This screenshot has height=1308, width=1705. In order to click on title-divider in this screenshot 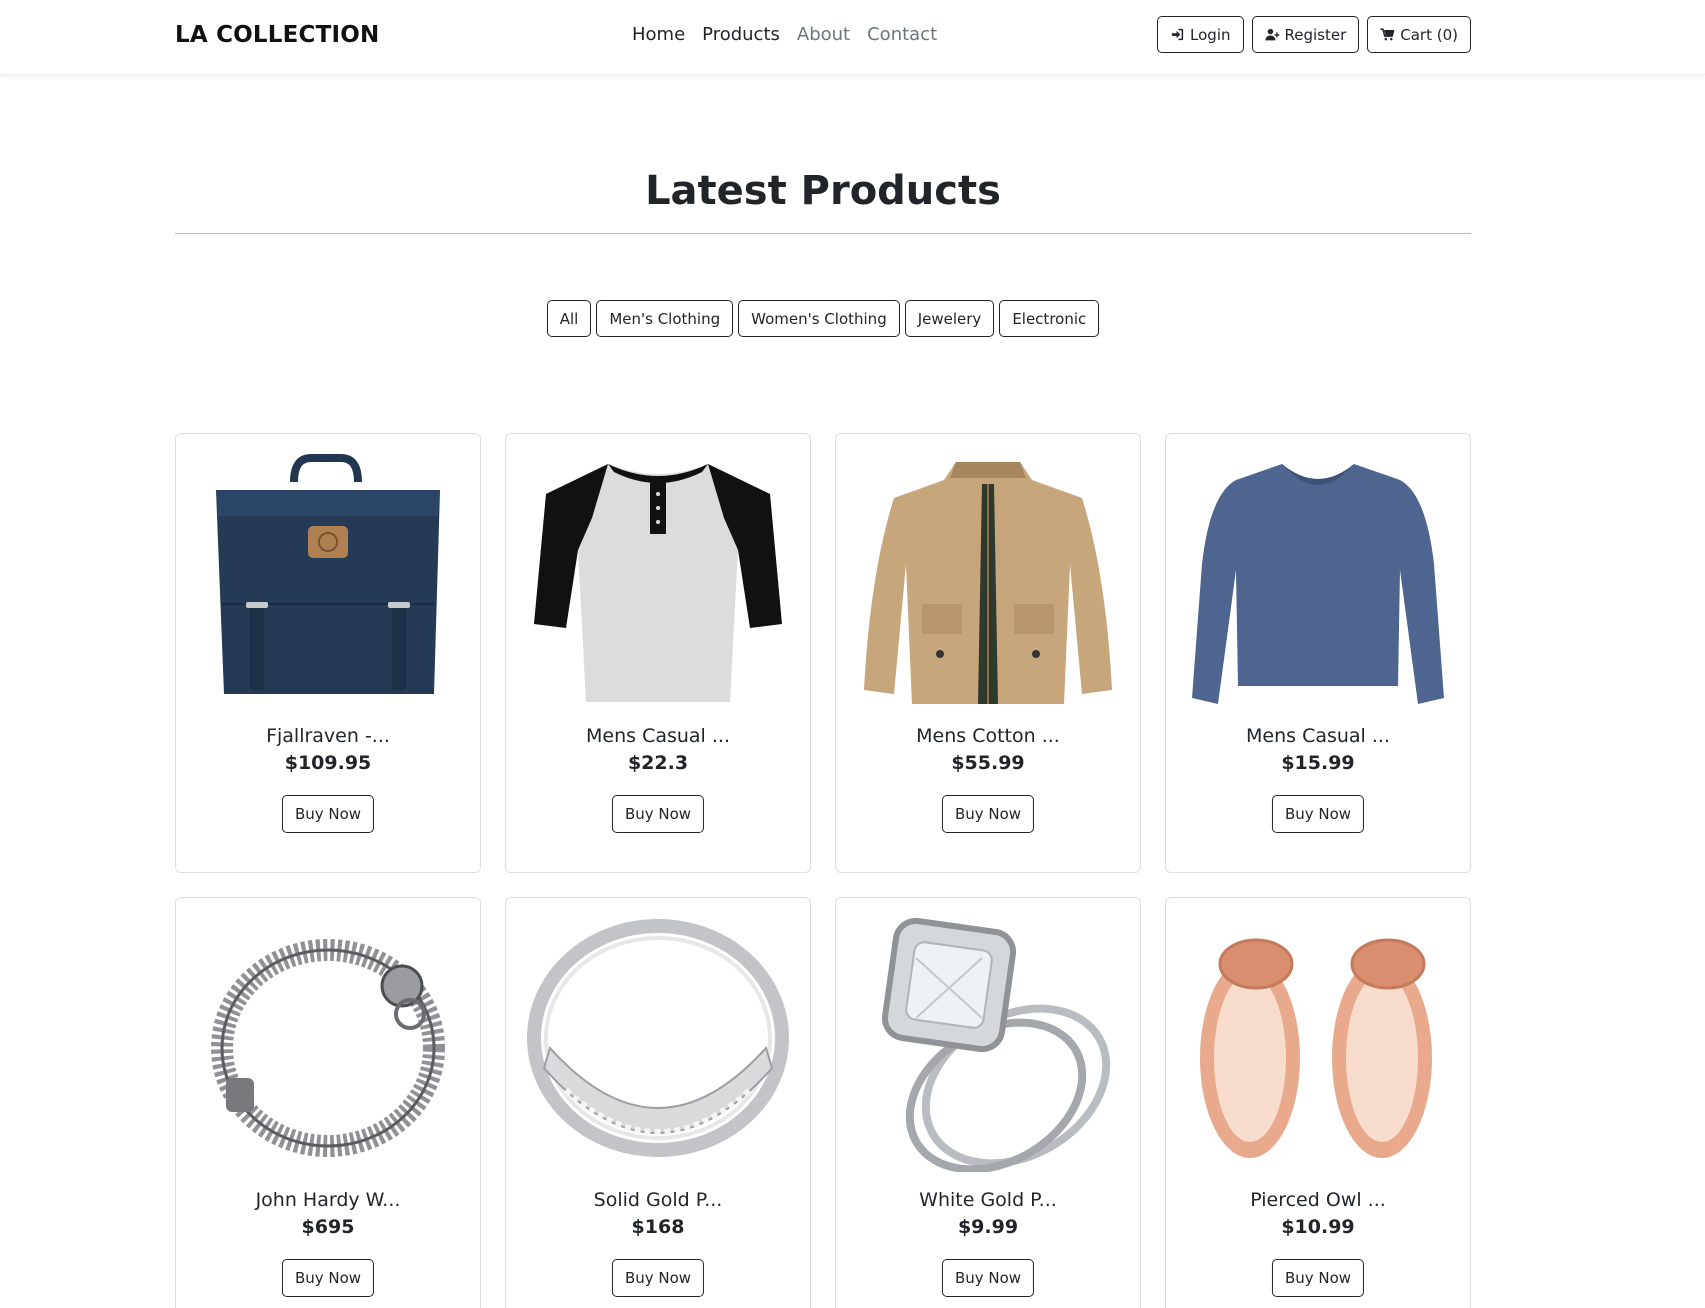, I will do `click(823, 233)`.